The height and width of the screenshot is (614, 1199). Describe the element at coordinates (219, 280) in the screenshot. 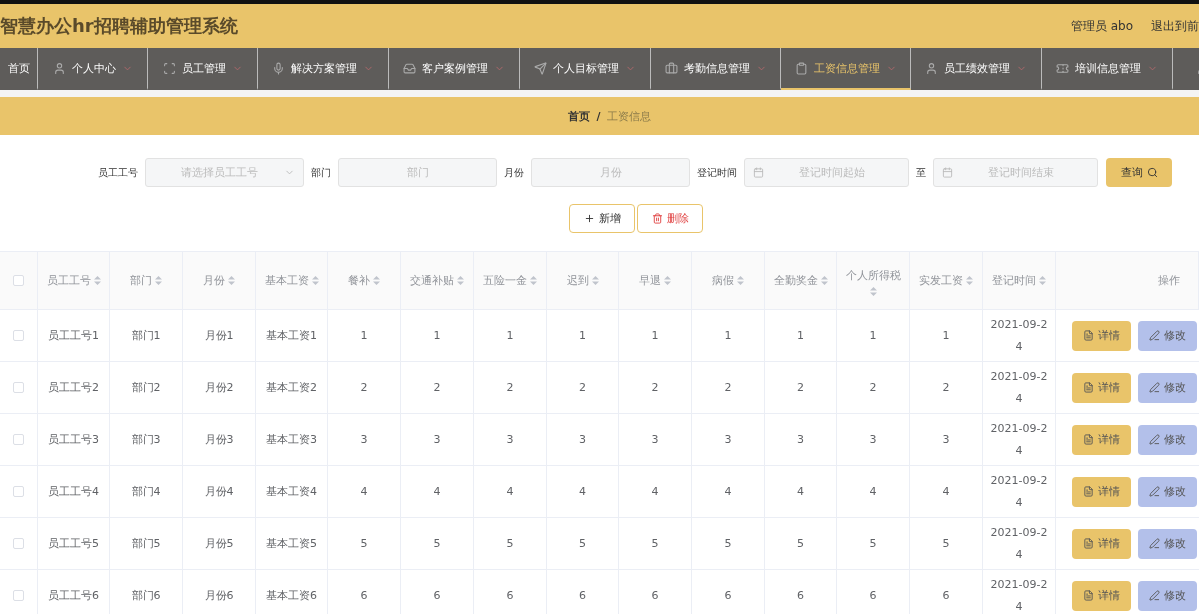

I see `column-header: 月份` at that location.